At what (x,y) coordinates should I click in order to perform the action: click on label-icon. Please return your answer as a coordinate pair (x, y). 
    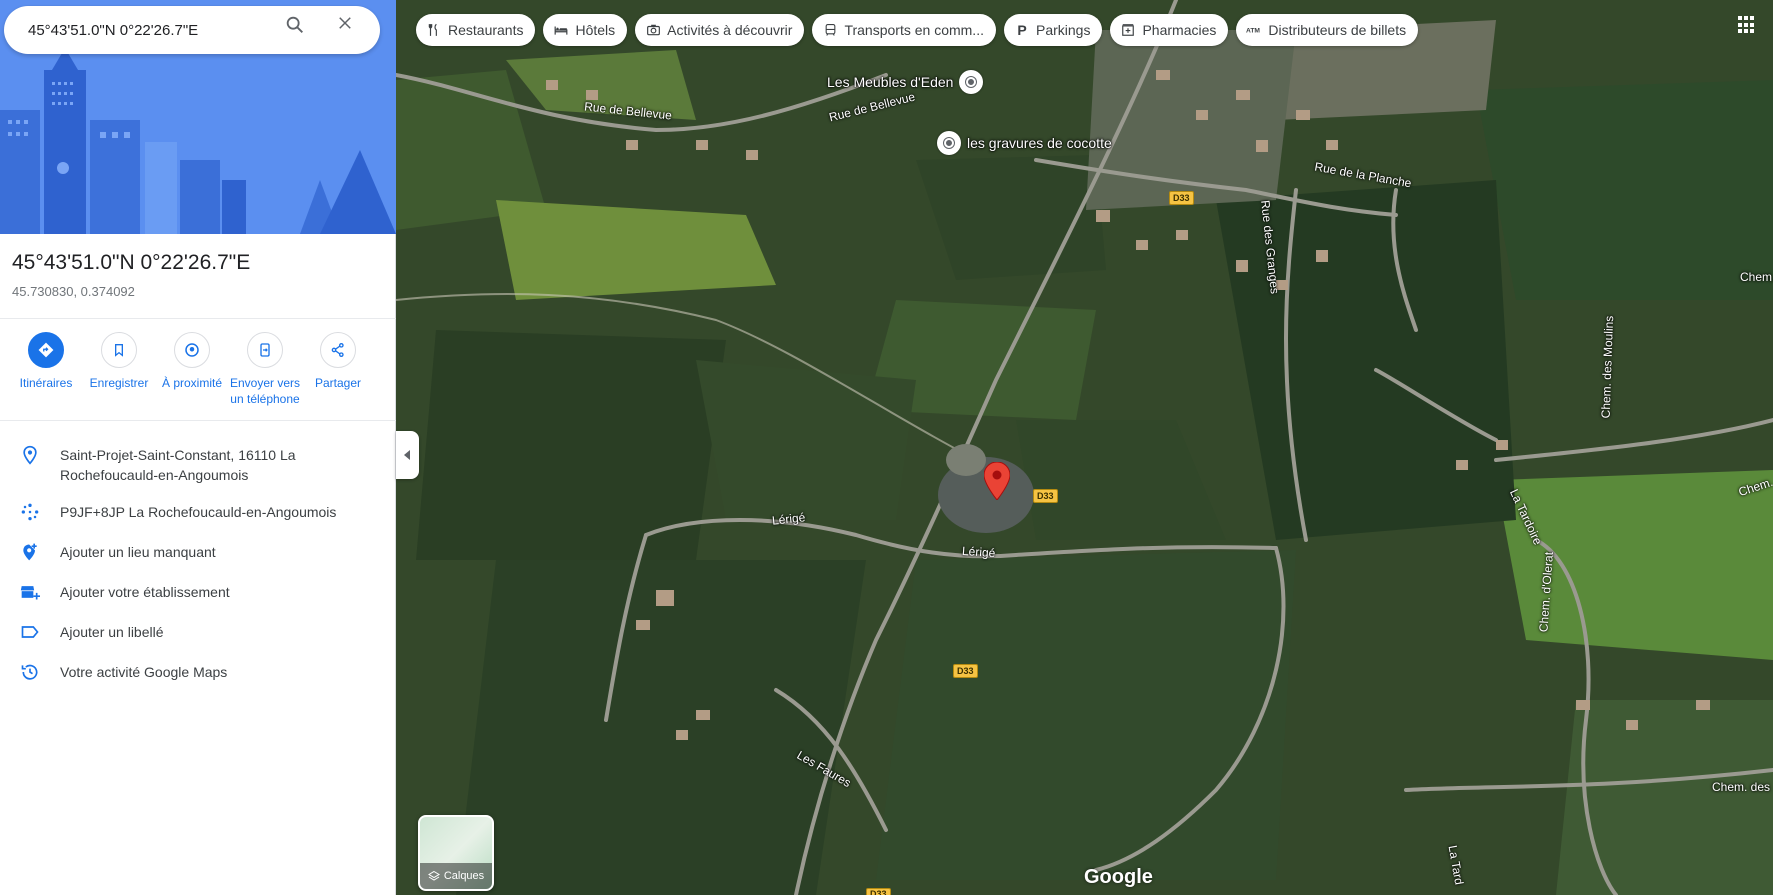
    Looking at the image, I should click on (30, 632).